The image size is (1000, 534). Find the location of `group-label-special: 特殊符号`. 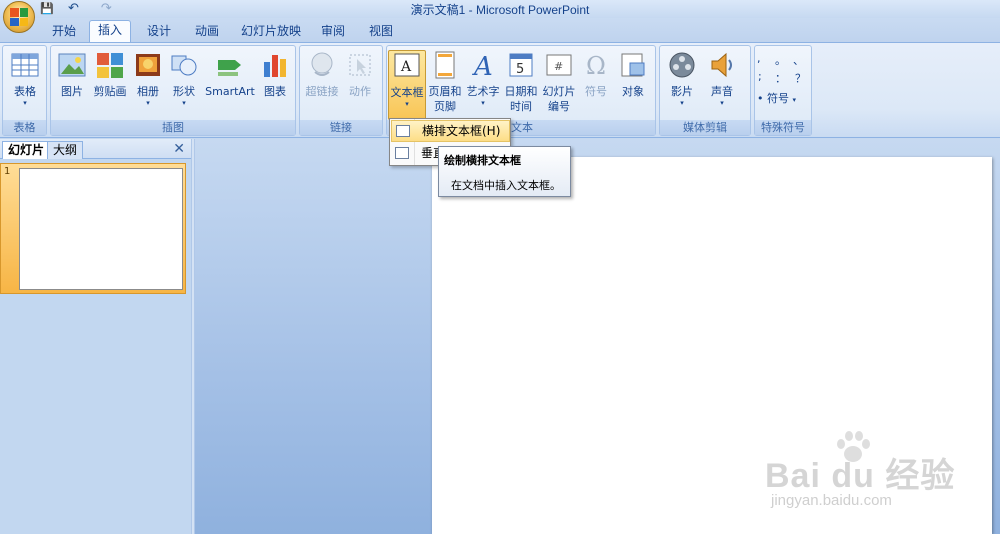

group-label-special: 特殊符号 is located at coordinates (783, 127).